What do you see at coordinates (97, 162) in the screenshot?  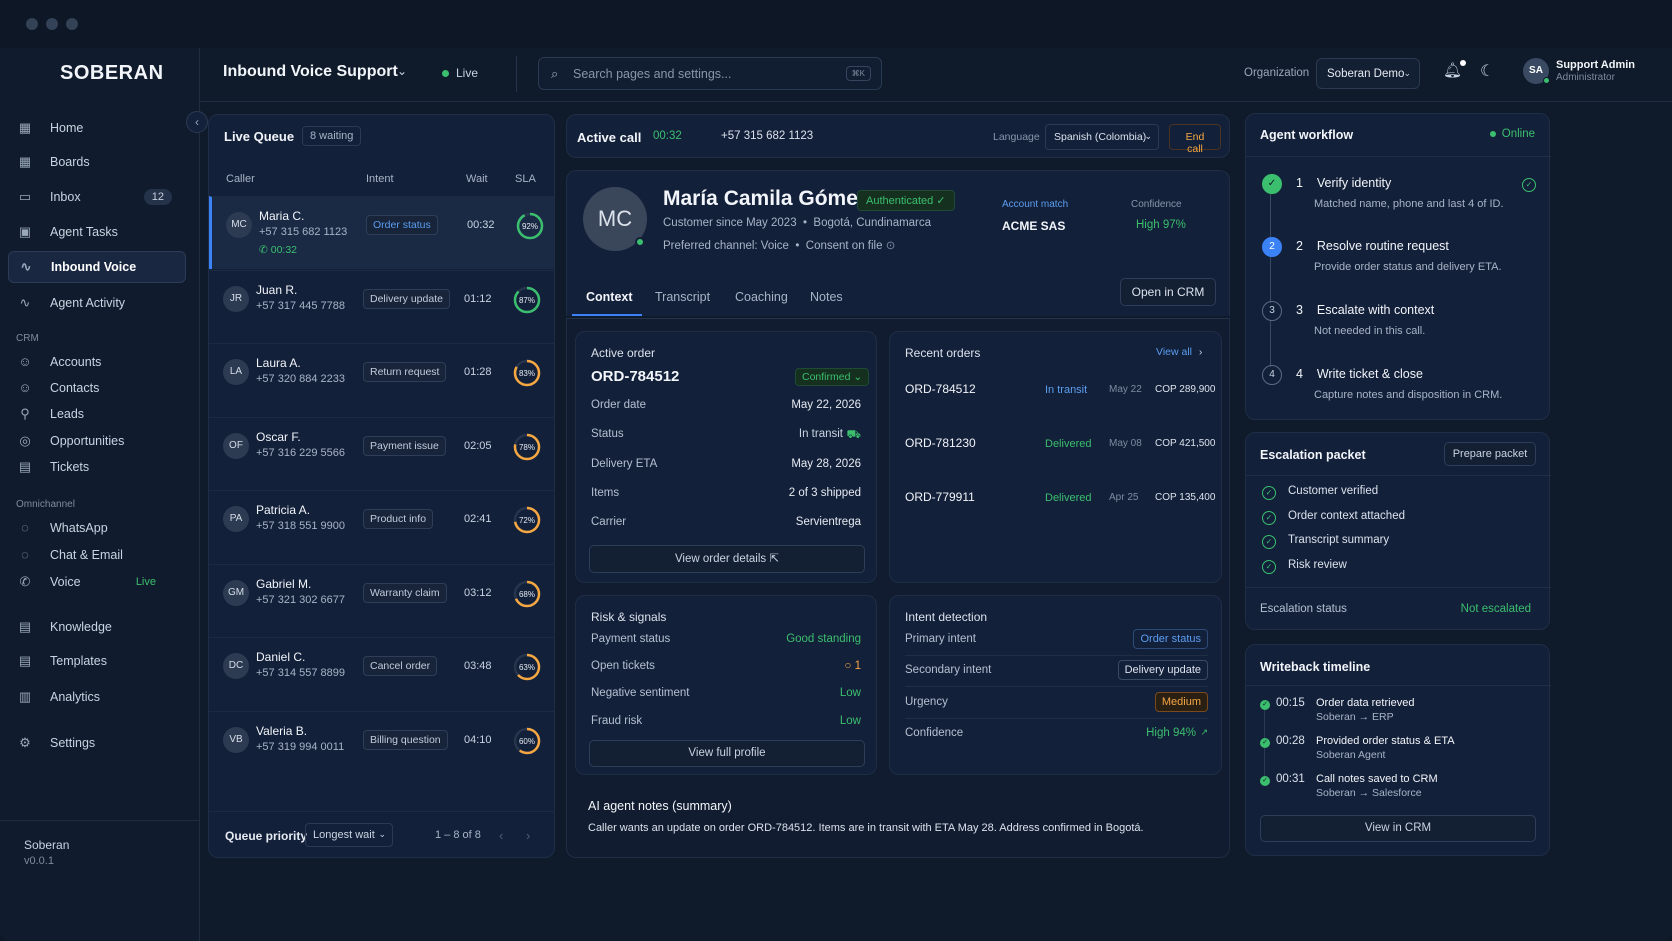 I see `sidebar-item-boards: ▦ Boards` at bounding box center [97, 162].